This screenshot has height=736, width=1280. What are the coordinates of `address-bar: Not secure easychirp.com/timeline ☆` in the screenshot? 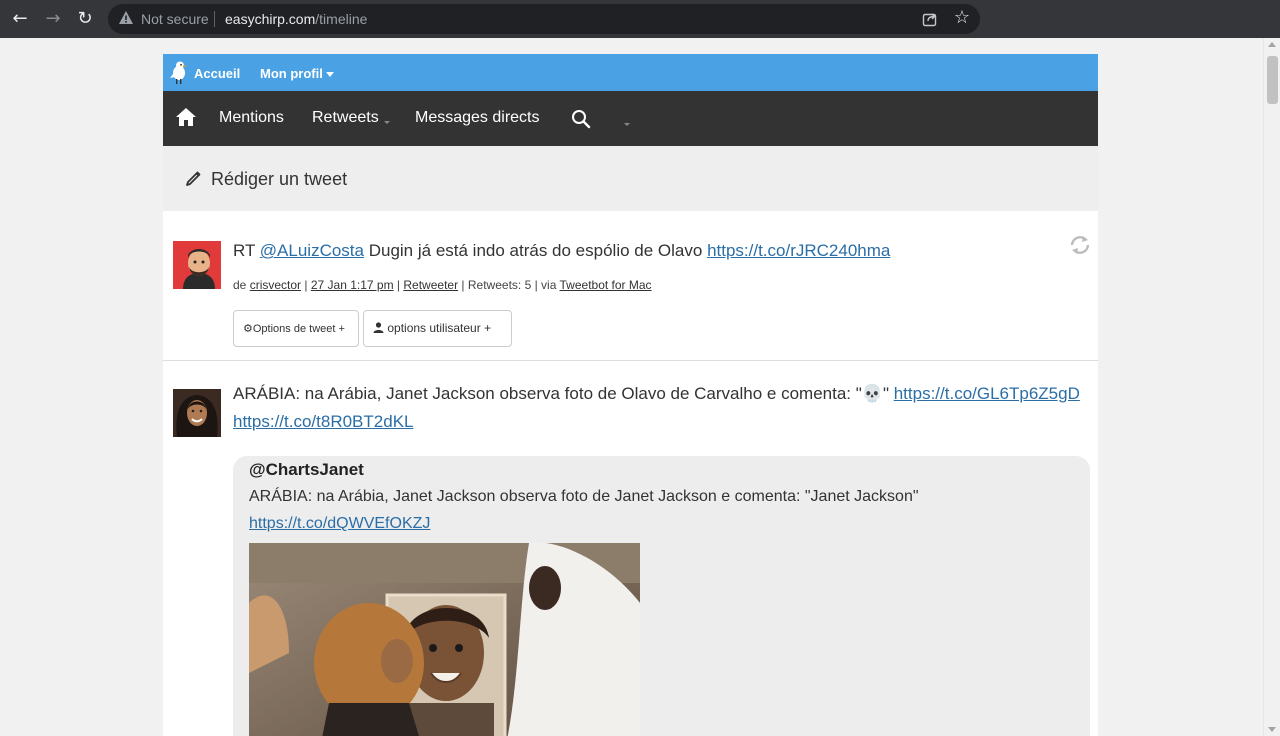 It's located at (544, 19).